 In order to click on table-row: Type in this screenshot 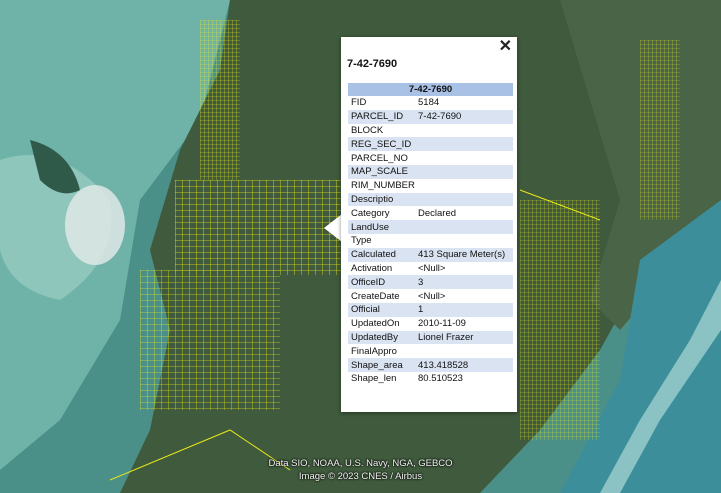, I will do `click(430, 241)`.